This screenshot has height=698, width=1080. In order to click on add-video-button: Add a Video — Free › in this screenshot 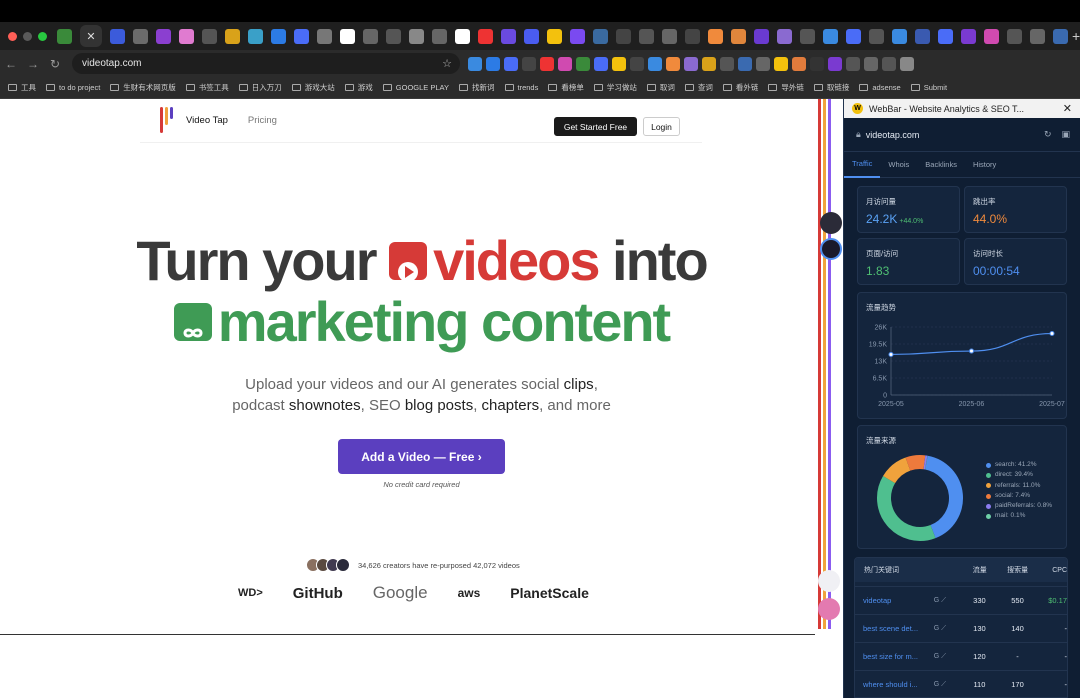, I will do `click(421, 456)`.